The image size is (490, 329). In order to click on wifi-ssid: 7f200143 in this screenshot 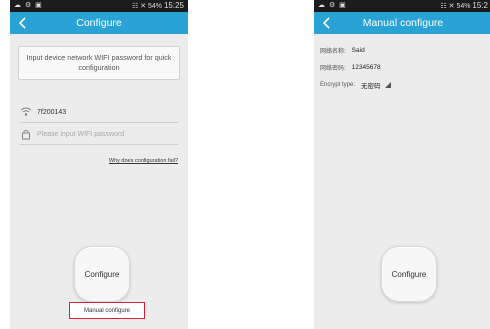, I will do `click(52, 112)`.